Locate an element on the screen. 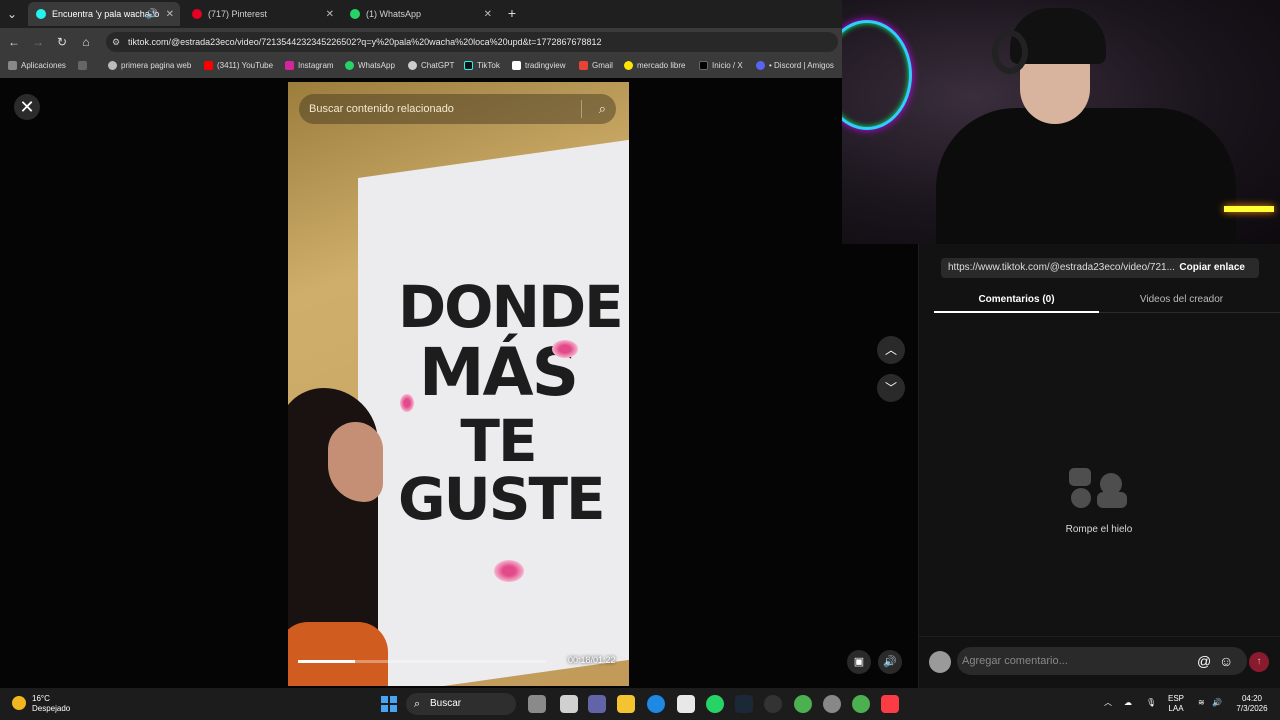  youtube-icon is located at coordinates (208, 65).